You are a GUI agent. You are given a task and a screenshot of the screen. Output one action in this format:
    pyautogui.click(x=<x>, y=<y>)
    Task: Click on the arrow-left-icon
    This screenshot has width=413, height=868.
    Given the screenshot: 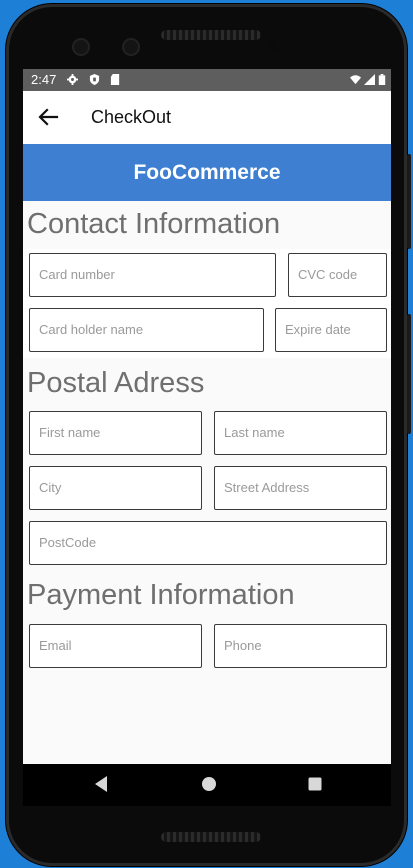 What is the action you would take?
    pyautogui.click(x=48, y=117)
    